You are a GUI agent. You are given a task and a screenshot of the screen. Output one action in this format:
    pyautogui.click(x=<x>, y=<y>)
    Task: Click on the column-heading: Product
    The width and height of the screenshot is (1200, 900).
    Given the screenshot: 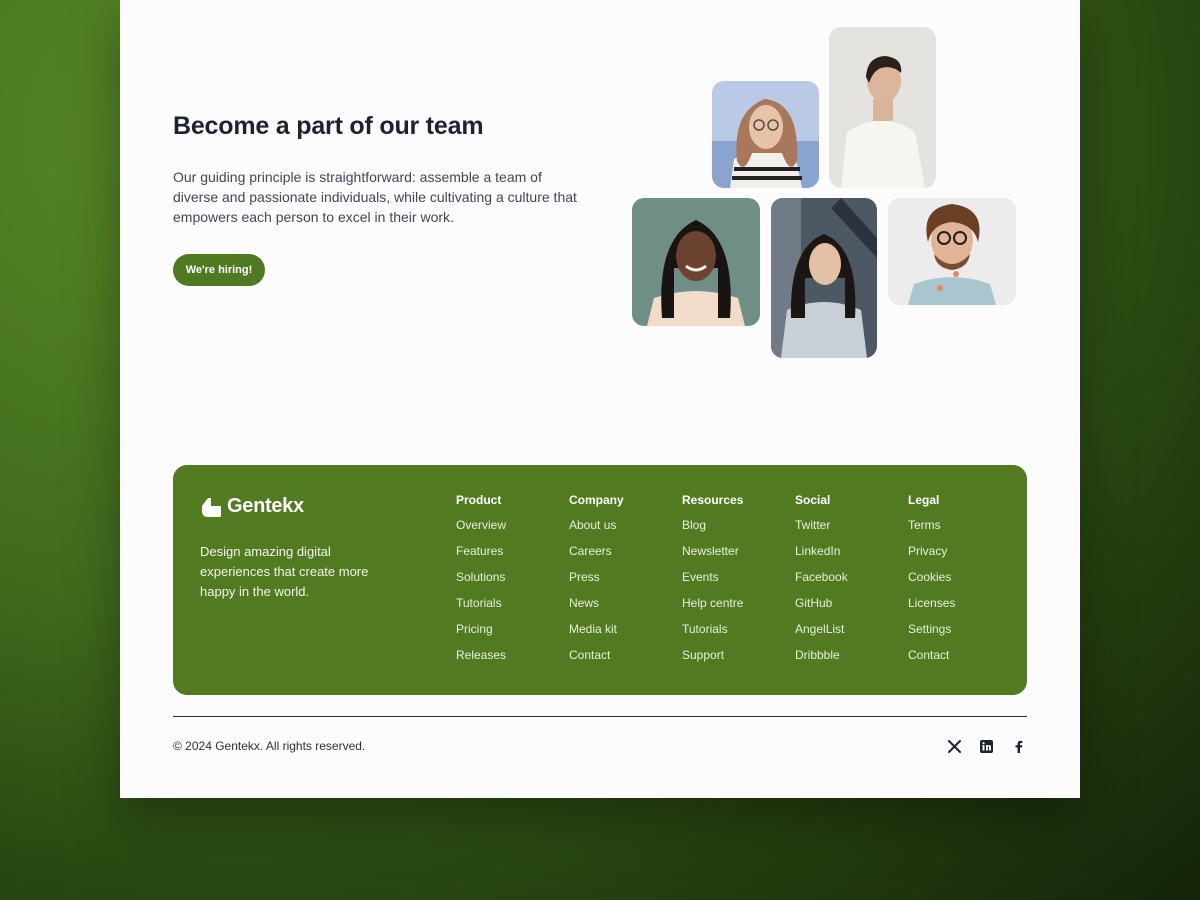 What is the action you would take?
    pyautogui.click(x=479, y=500)
    